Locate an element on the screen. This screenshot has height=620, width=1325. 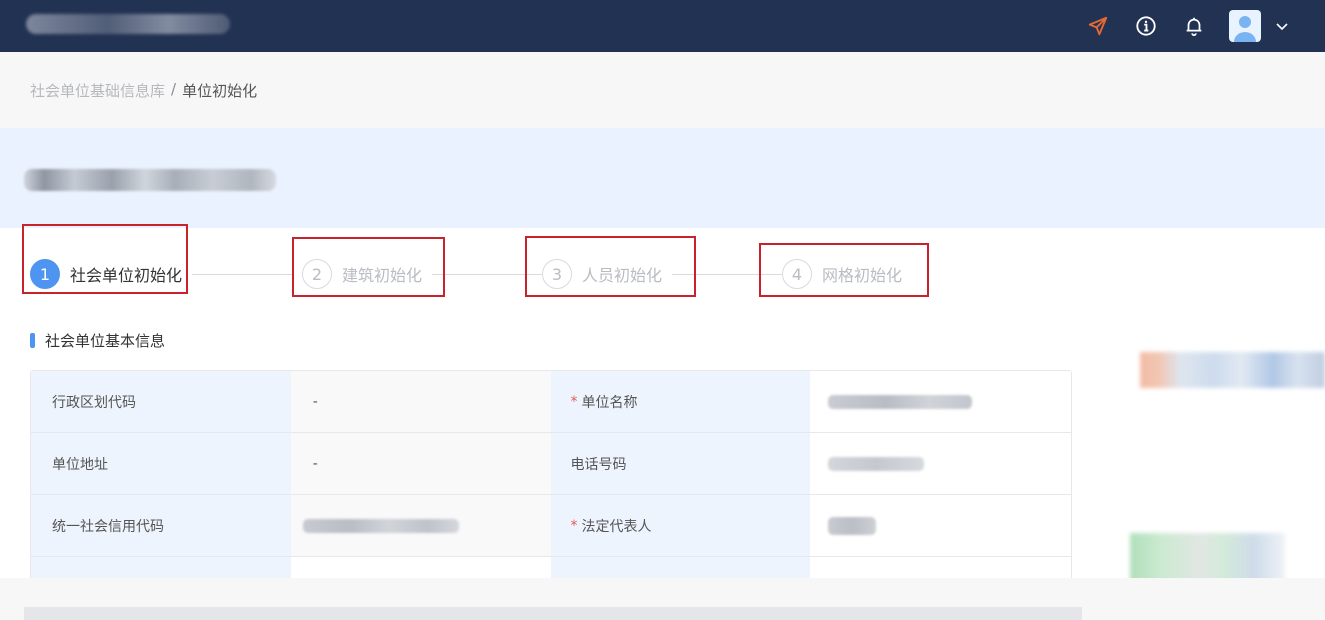
field-label-text: 法定代表人 is located at coordinates (616, 526).